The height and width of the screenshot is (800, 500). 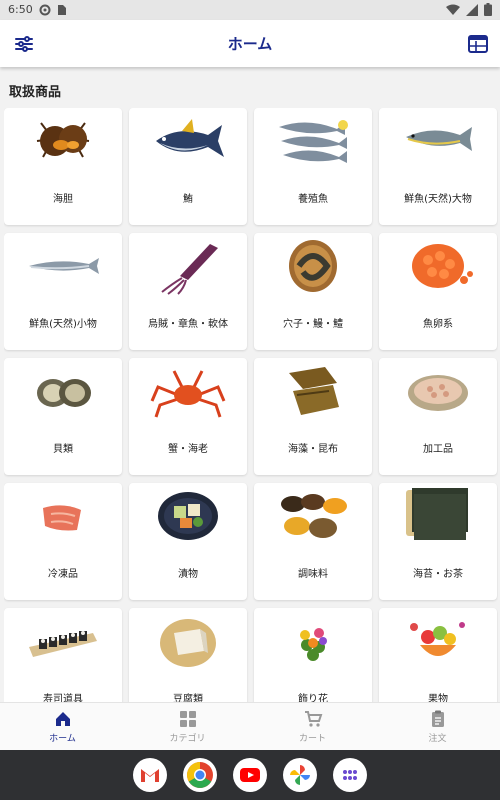 I want to click on category-label: 鮮魚(天然)大物, so click(x=438, y=199).